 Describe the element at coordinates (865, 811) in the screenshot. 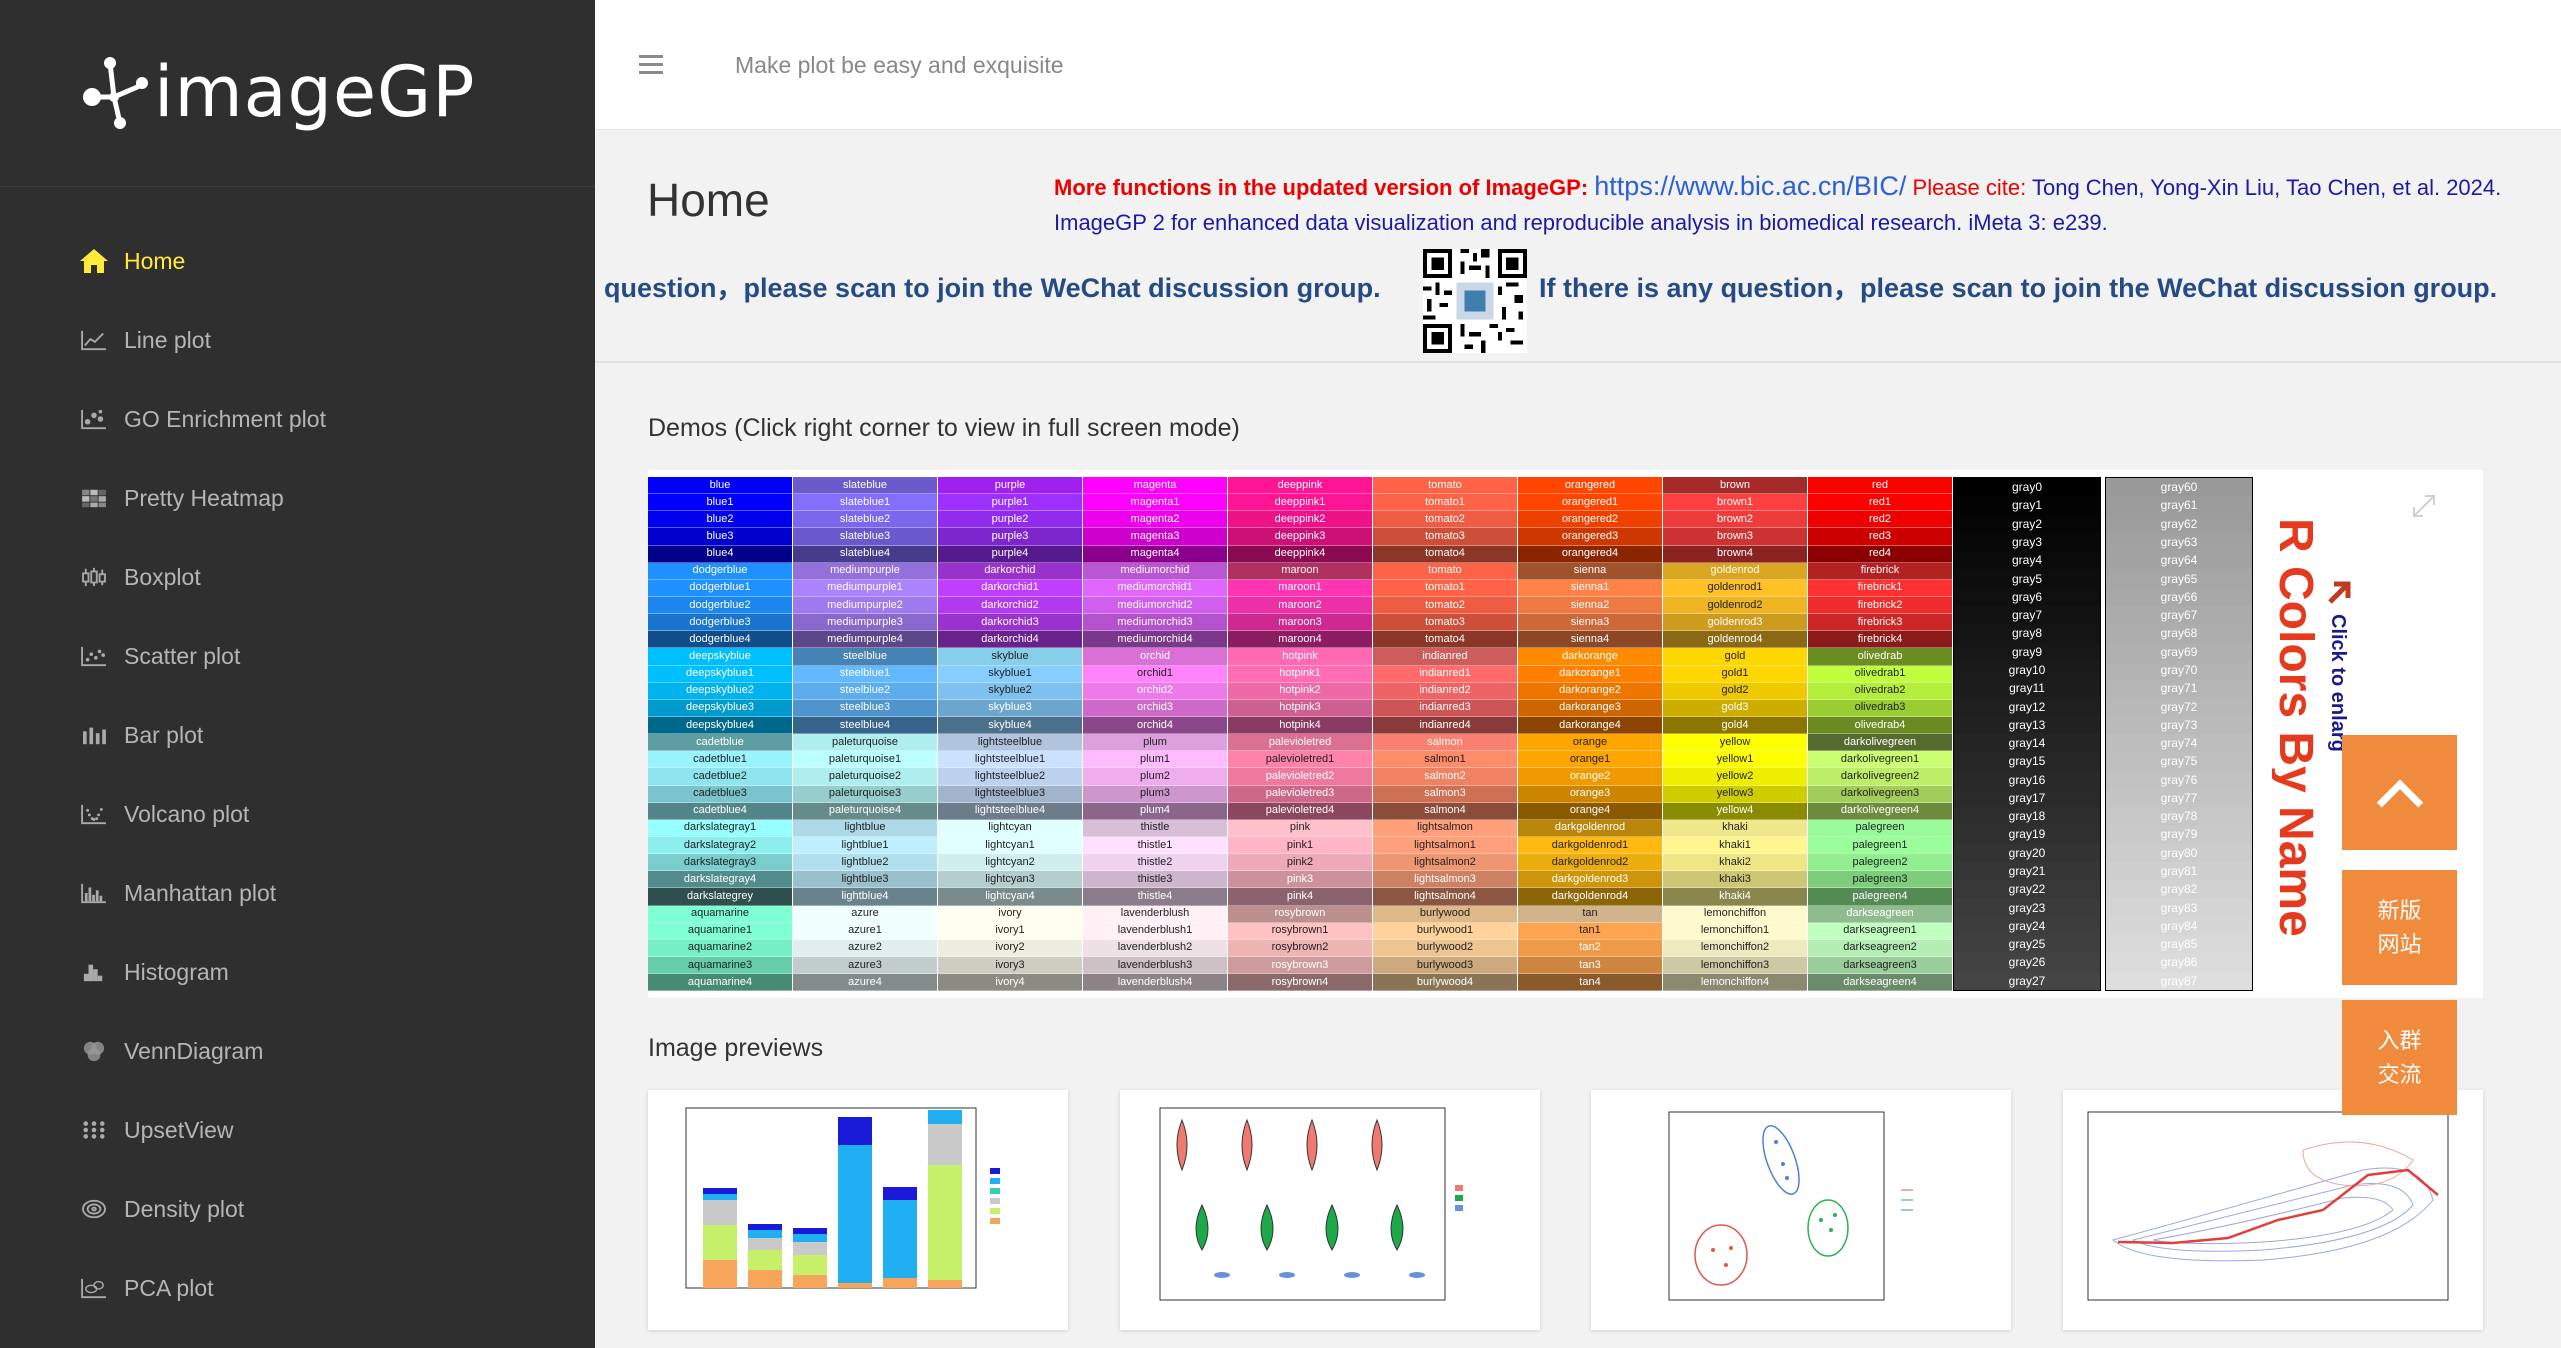

I see `color-swatch: paleturquoise4` at that location.